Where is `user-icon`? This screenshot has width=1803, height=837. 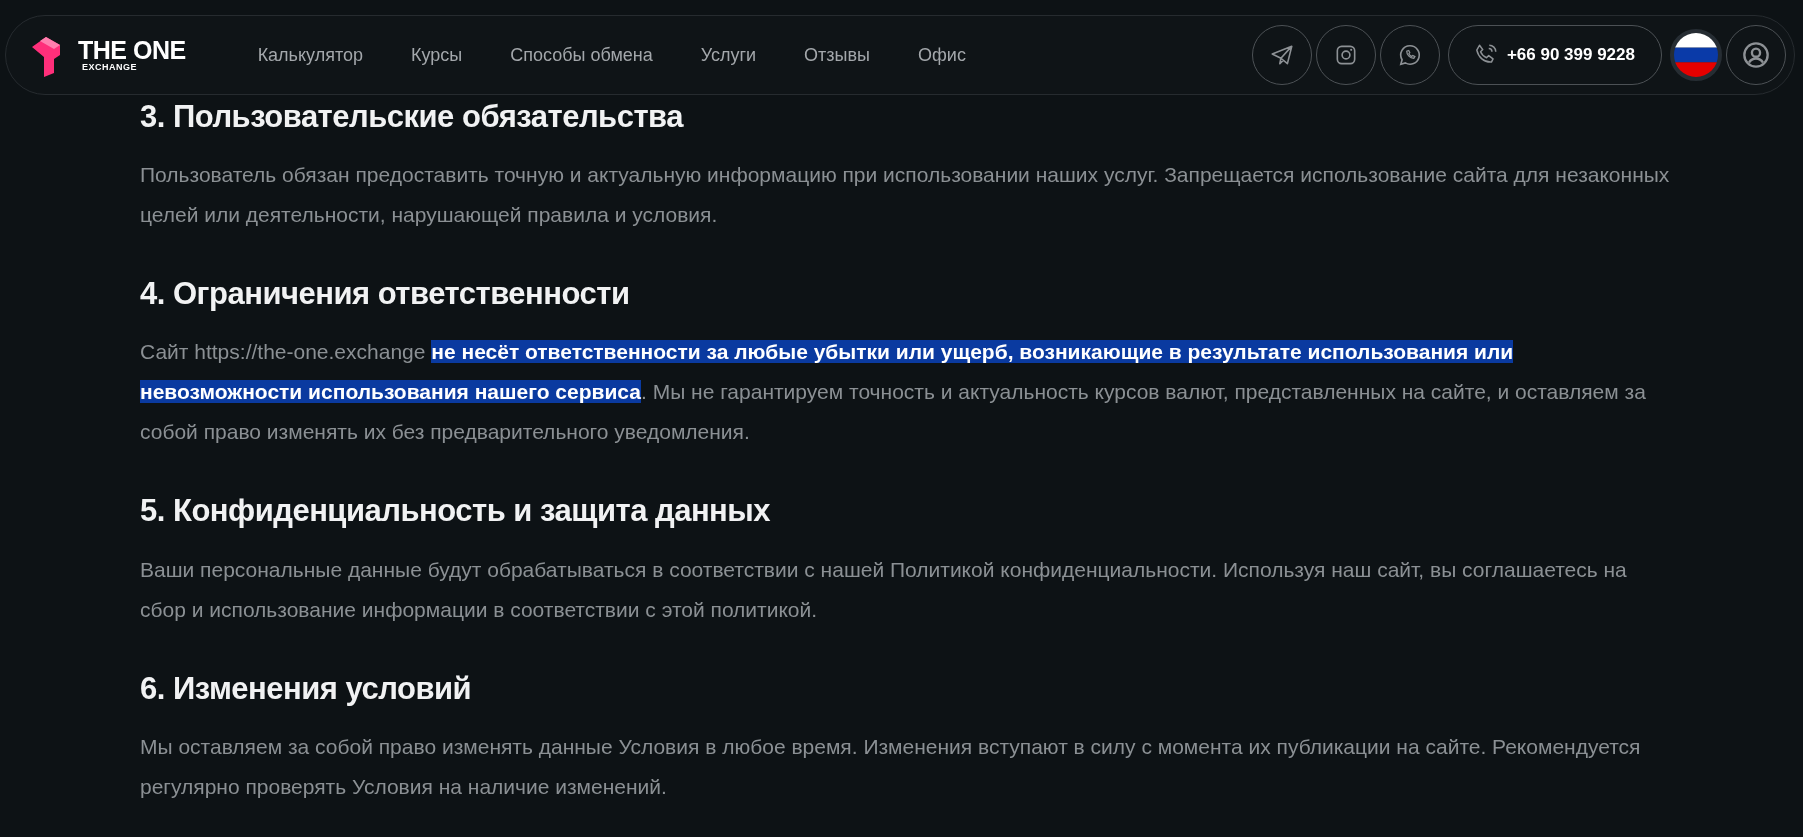 user-icon is located at coordinates (1756, 55).